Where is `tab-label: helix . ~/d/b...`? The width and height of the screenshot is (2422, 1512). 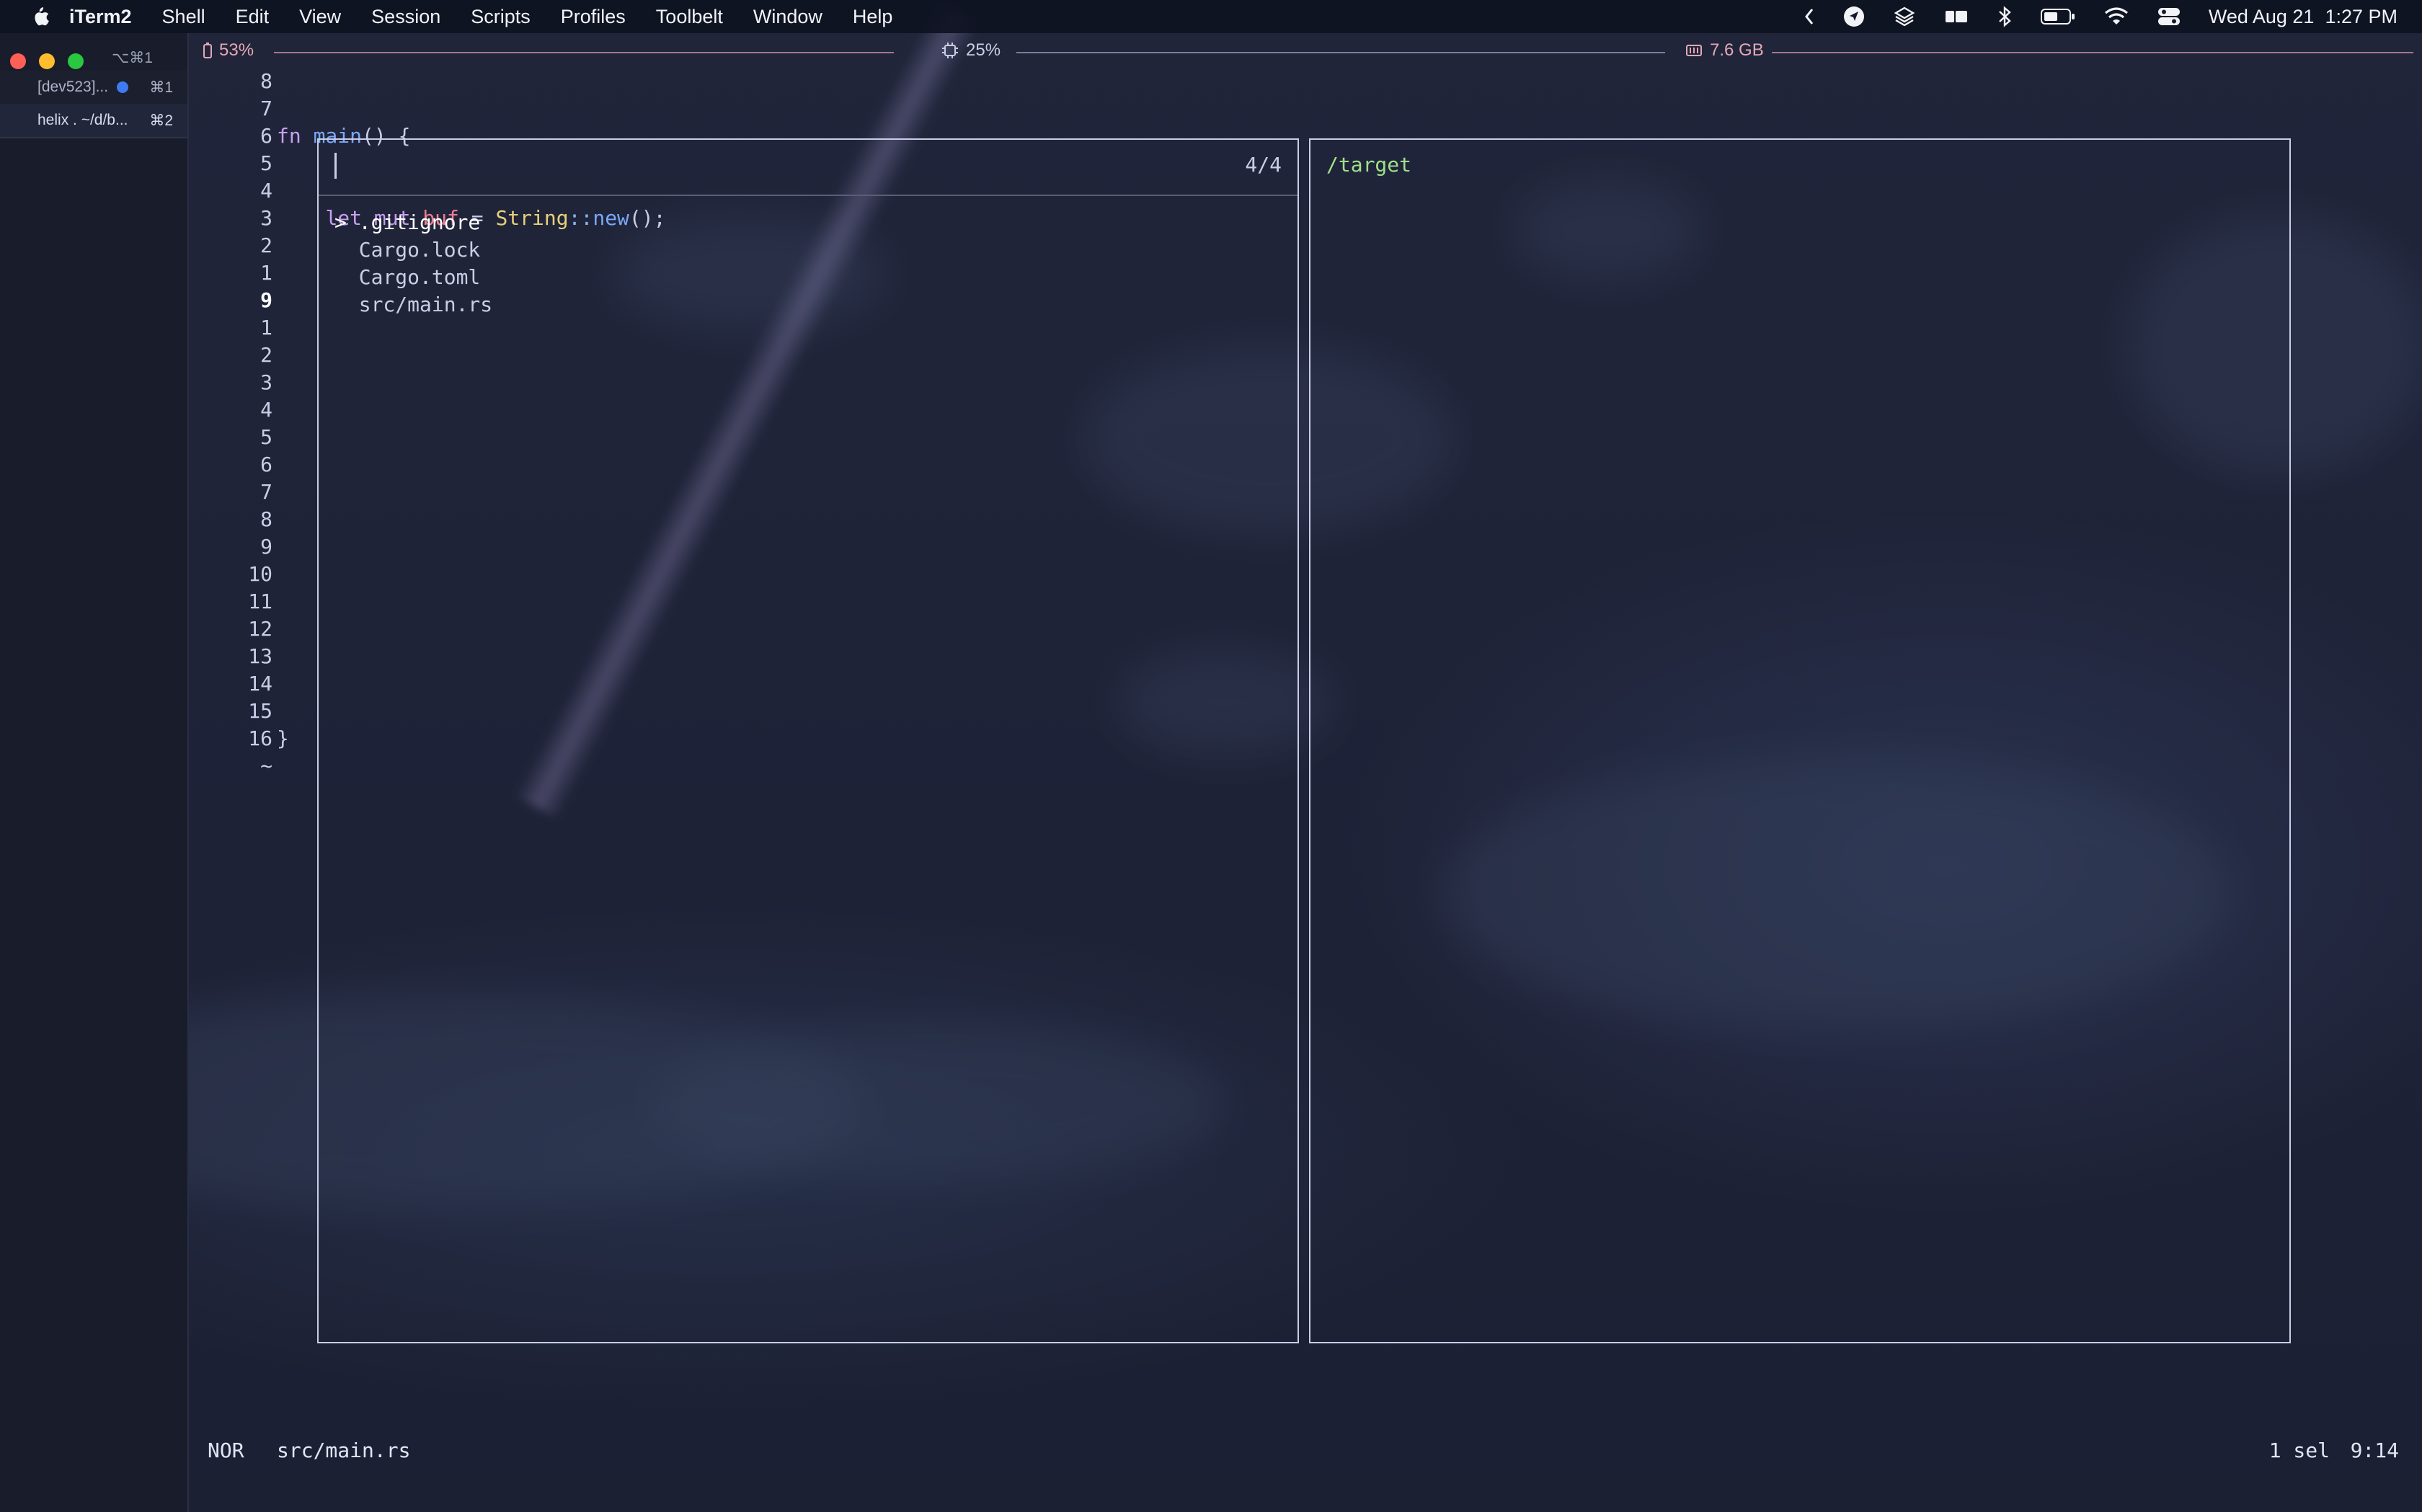 tab-label: helix . ~/d/b... is located at coordinates (82, 120).